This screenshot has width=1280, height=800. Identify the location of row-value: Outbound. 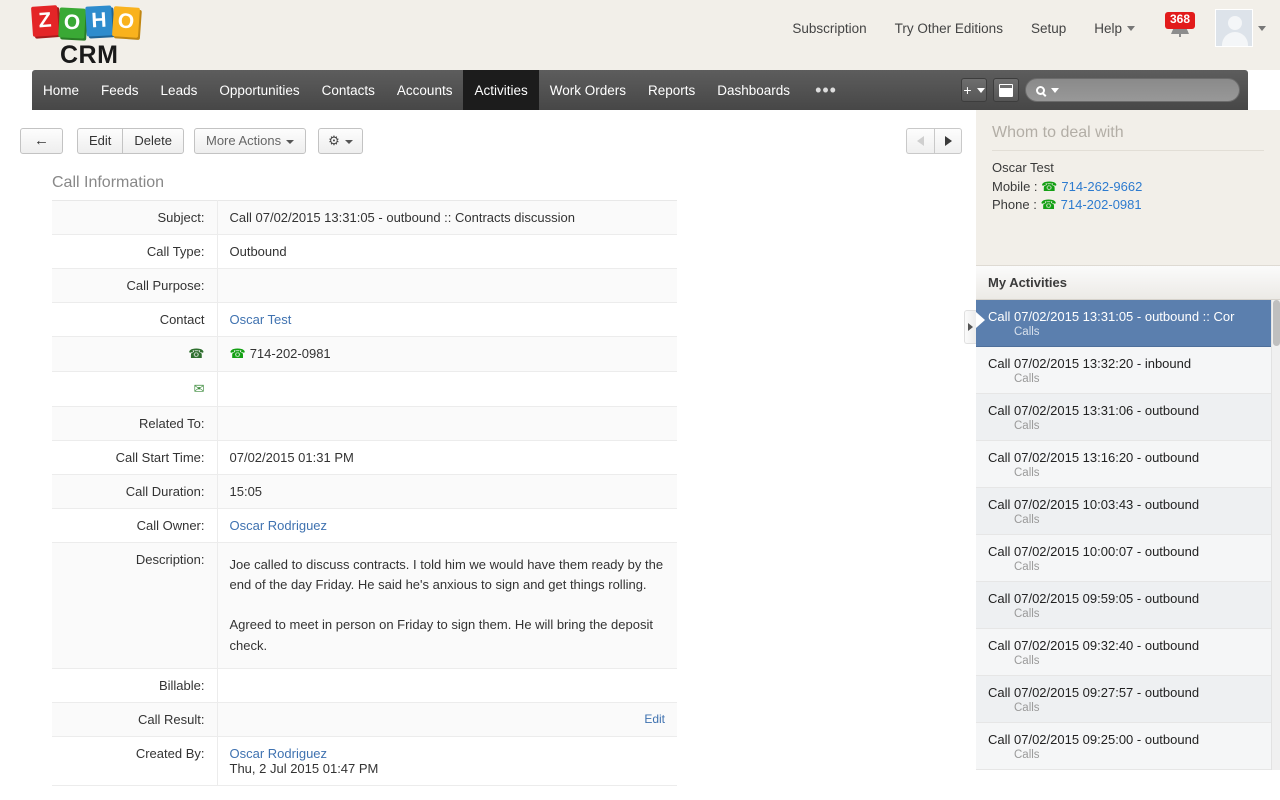
(258, 251).